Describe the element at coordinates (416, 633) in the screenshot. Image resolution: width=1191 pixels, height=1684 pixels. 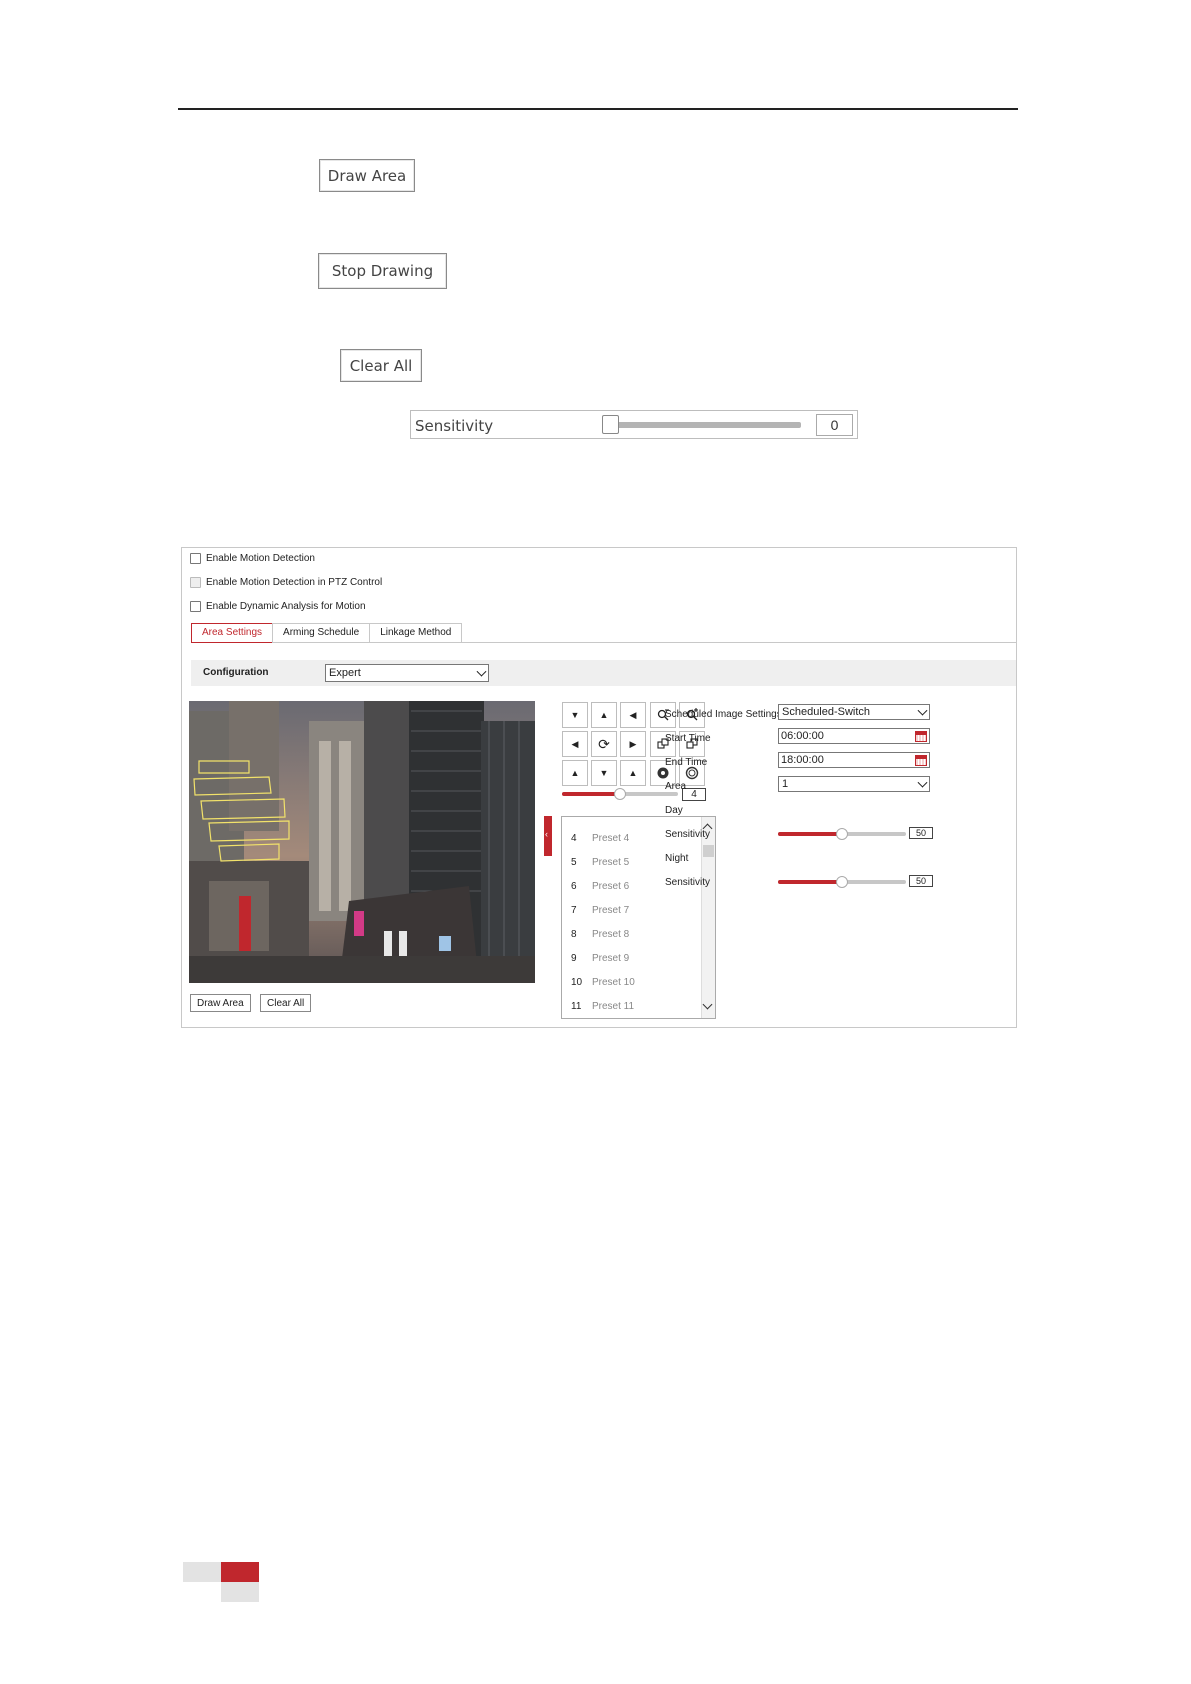
I see `tab-linkage-method: Linkage Method` at that location.